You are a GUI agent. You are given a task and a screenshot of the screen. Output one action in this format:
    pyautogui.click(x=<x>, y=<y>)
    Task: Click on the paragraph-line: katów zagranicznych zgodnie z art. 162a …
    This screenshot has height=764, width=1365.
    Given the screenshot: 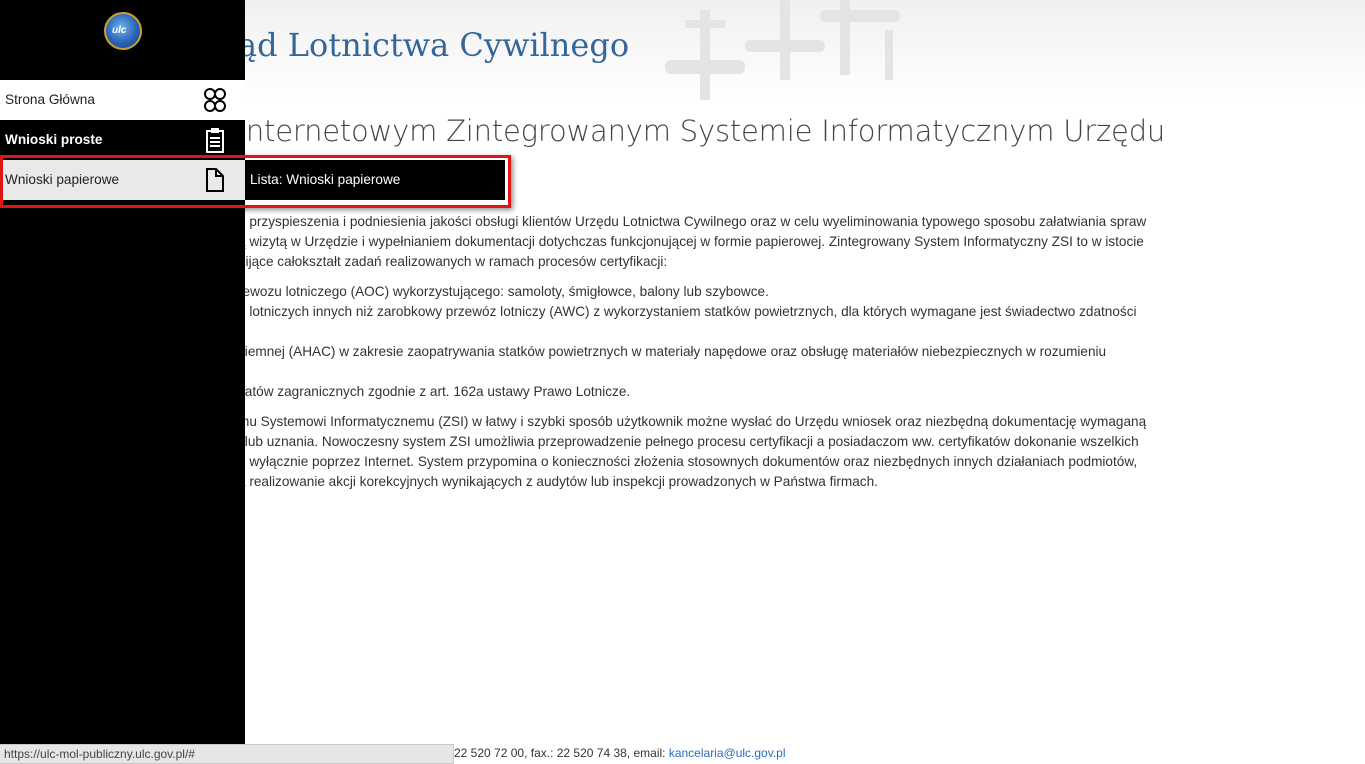 What is the action you would take?
    pyautogui.click(x=434, y=391)
    